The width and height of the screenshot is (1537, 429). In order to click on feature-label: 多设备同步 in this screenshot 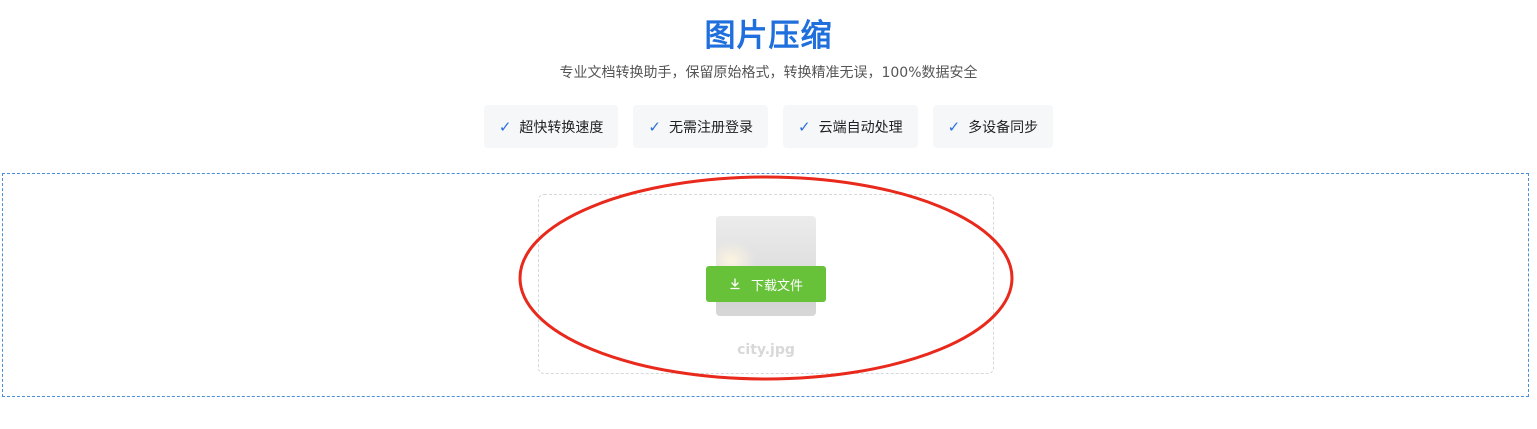, I will do `click(1003, 127)`.